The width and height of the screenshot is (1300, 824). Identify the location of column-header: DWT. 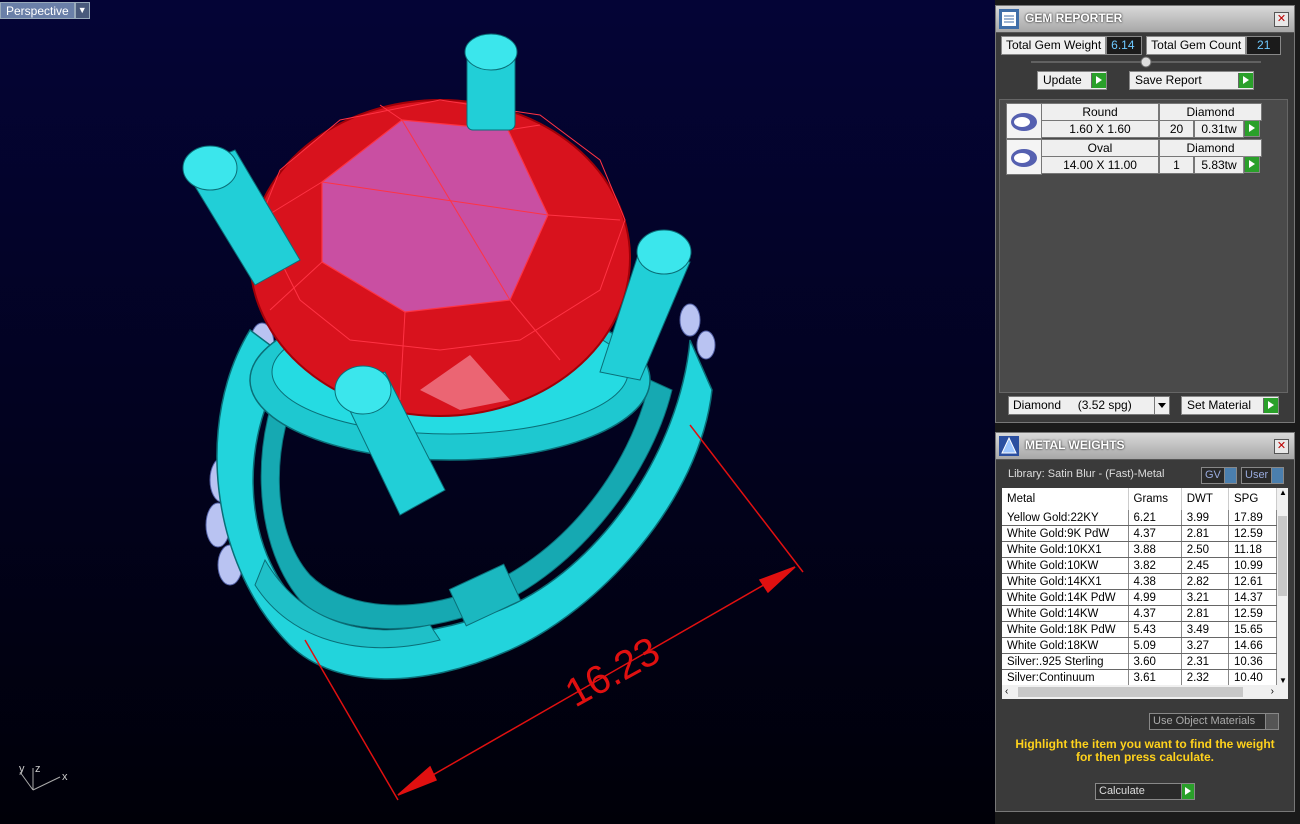
(1205, 499).